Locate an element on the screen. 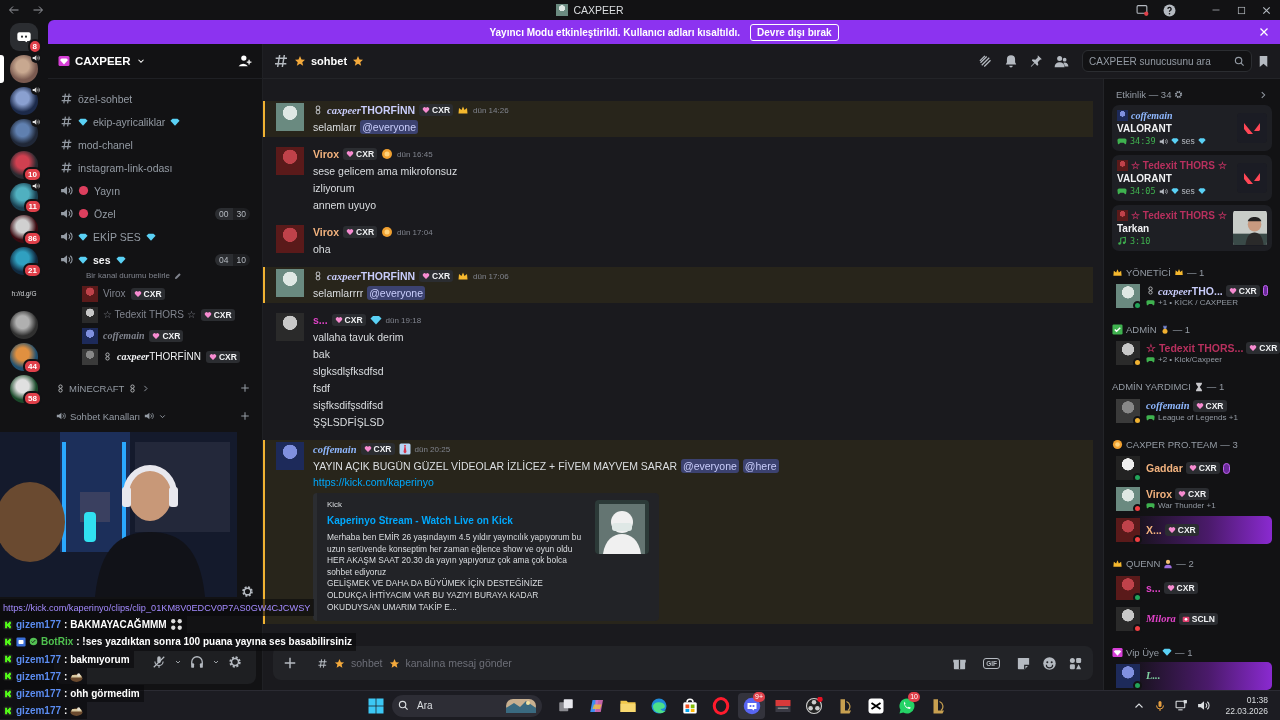  muted-mic-icon is located at coordinates (159, 661).